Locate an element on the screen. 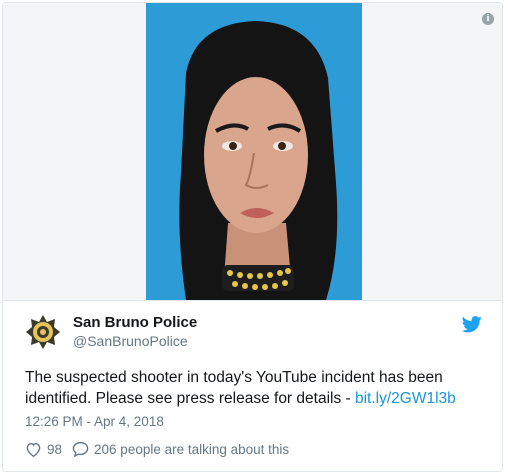 Image resolution: width=508 pixels, height=476 pixels. twitter-bird-icon is located at coordinates (472, 324).